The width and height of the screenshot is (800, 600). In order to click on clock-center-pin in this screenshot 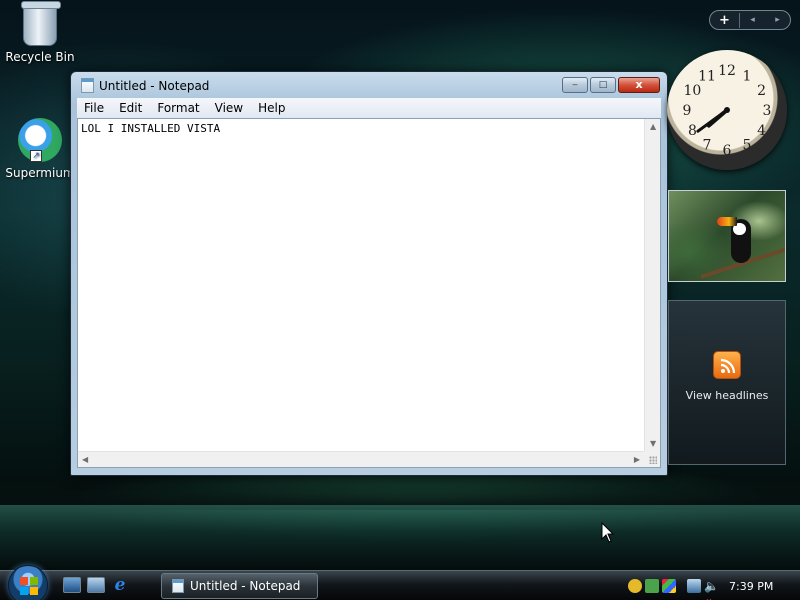, I will do `click(727, 110)`.